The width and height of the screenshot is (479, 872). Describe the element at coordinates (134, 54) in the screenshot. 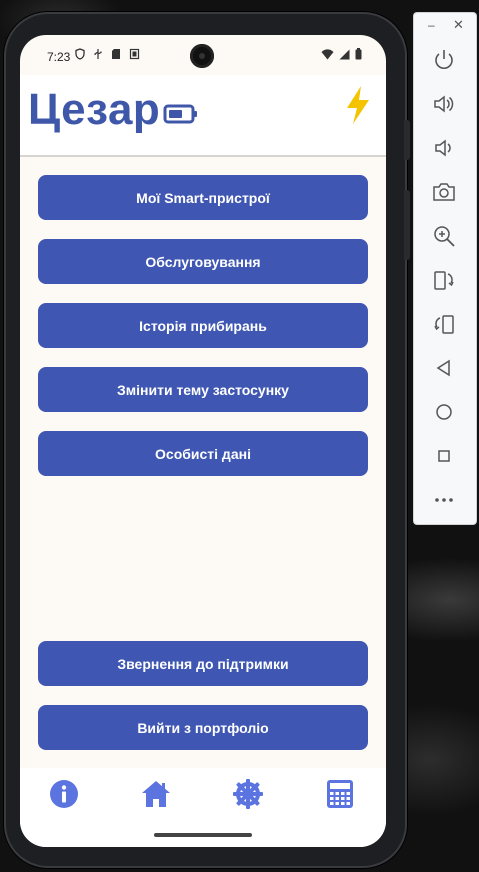

I see `screenshot-icon` at that location.